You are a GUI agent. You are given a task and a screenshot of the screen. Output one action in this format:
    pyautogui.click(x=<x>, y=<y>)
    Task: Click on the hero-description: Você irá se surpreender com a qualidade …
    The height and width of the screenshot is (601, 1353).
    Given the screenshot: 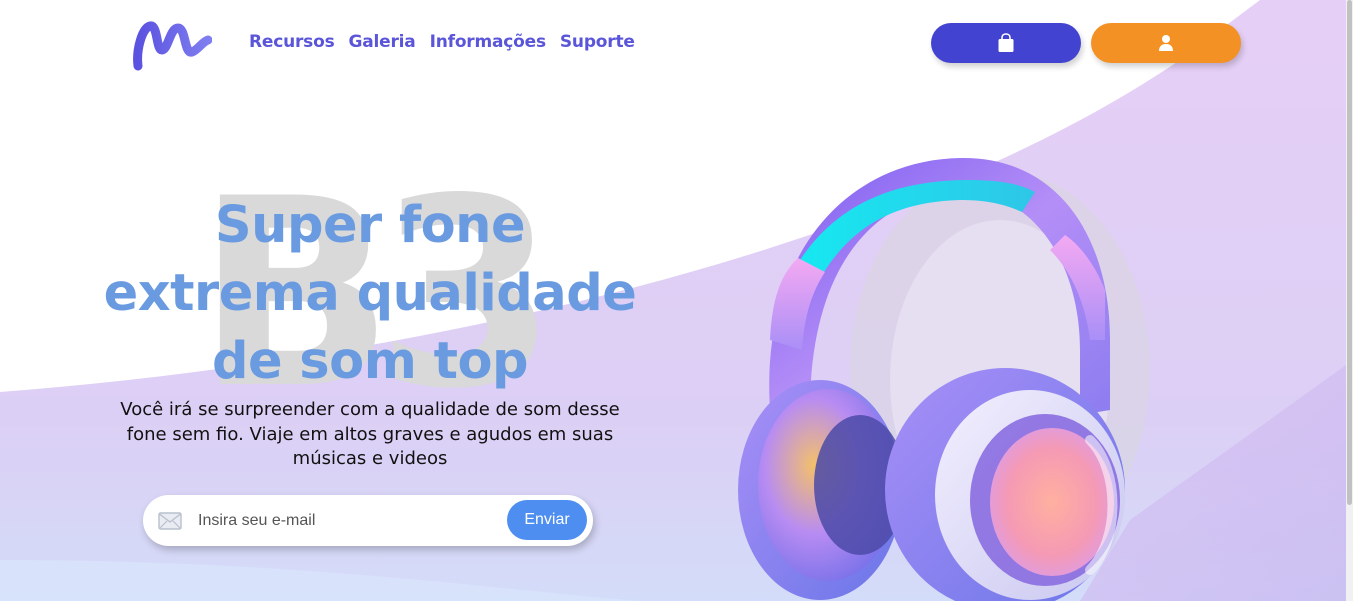 What is the action you would take?
    pyautogui.click(x=370, y=434)
    